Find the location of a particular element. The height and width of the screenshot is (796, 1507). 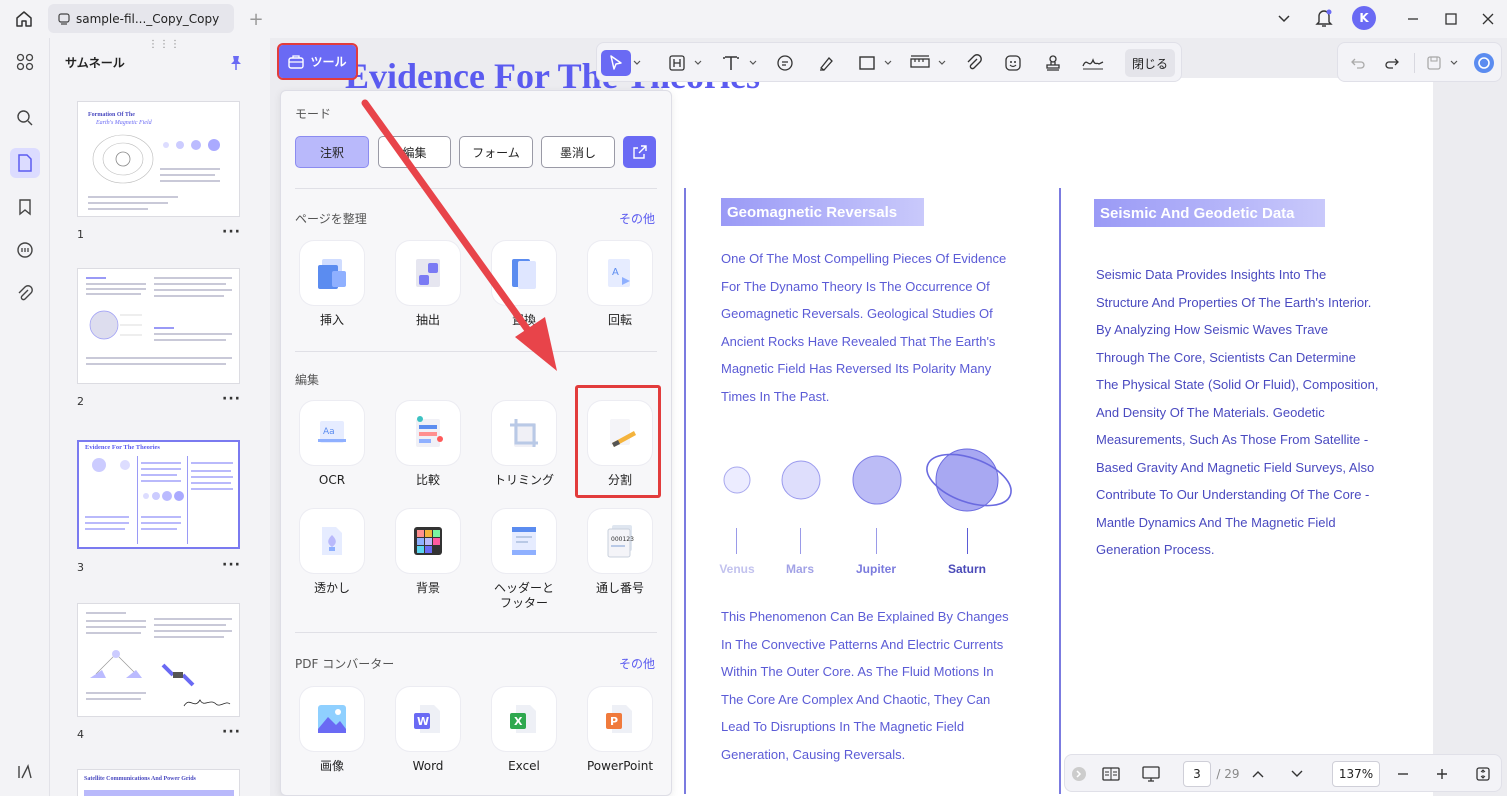

page-layout-icon is located at coordinates (1111, 774).